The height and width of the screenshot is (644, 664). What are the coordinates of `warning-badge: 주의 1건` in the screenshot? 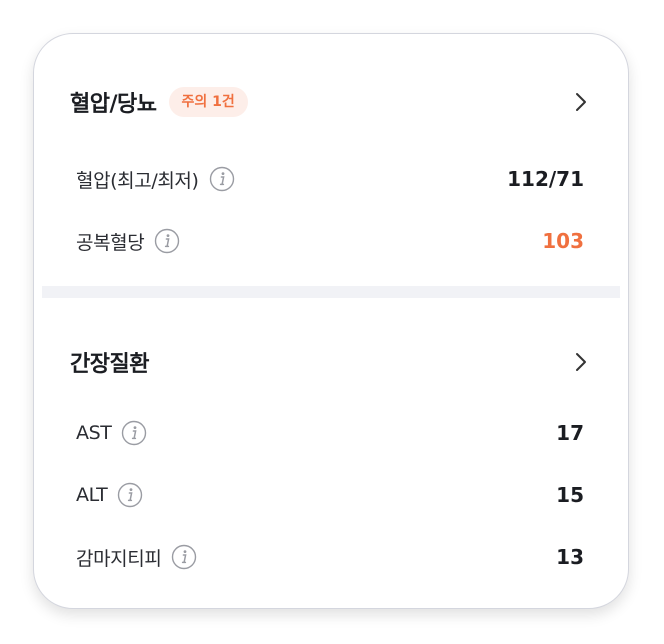 It's located at (208, 102).